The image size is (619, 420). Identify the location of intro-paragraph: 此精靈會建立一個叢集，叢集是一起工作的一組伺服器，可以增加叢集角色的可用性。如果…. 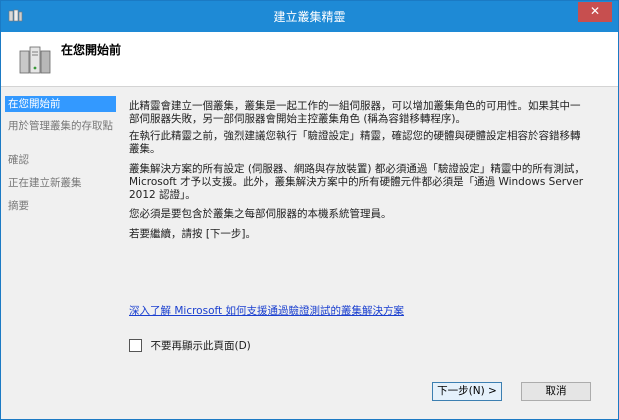
(355, 112).